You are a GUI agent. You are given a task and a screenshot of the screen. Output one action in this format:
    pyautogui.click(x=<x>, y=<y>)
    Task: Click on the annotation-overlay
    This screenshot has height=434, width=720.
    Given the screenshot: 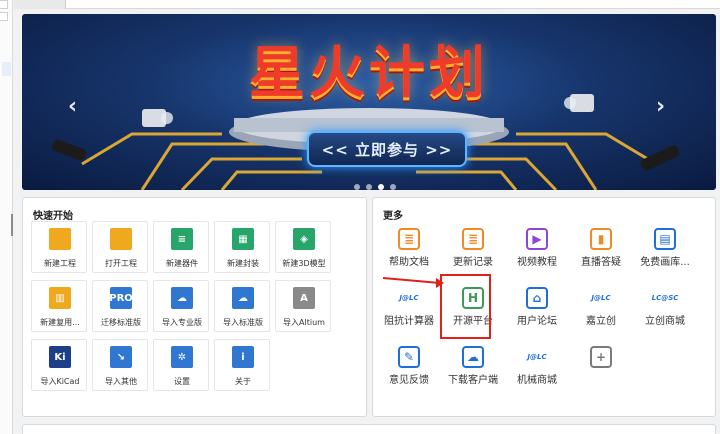 What is the action you would take?
    pyautogui.click(x=413, y=282)
    